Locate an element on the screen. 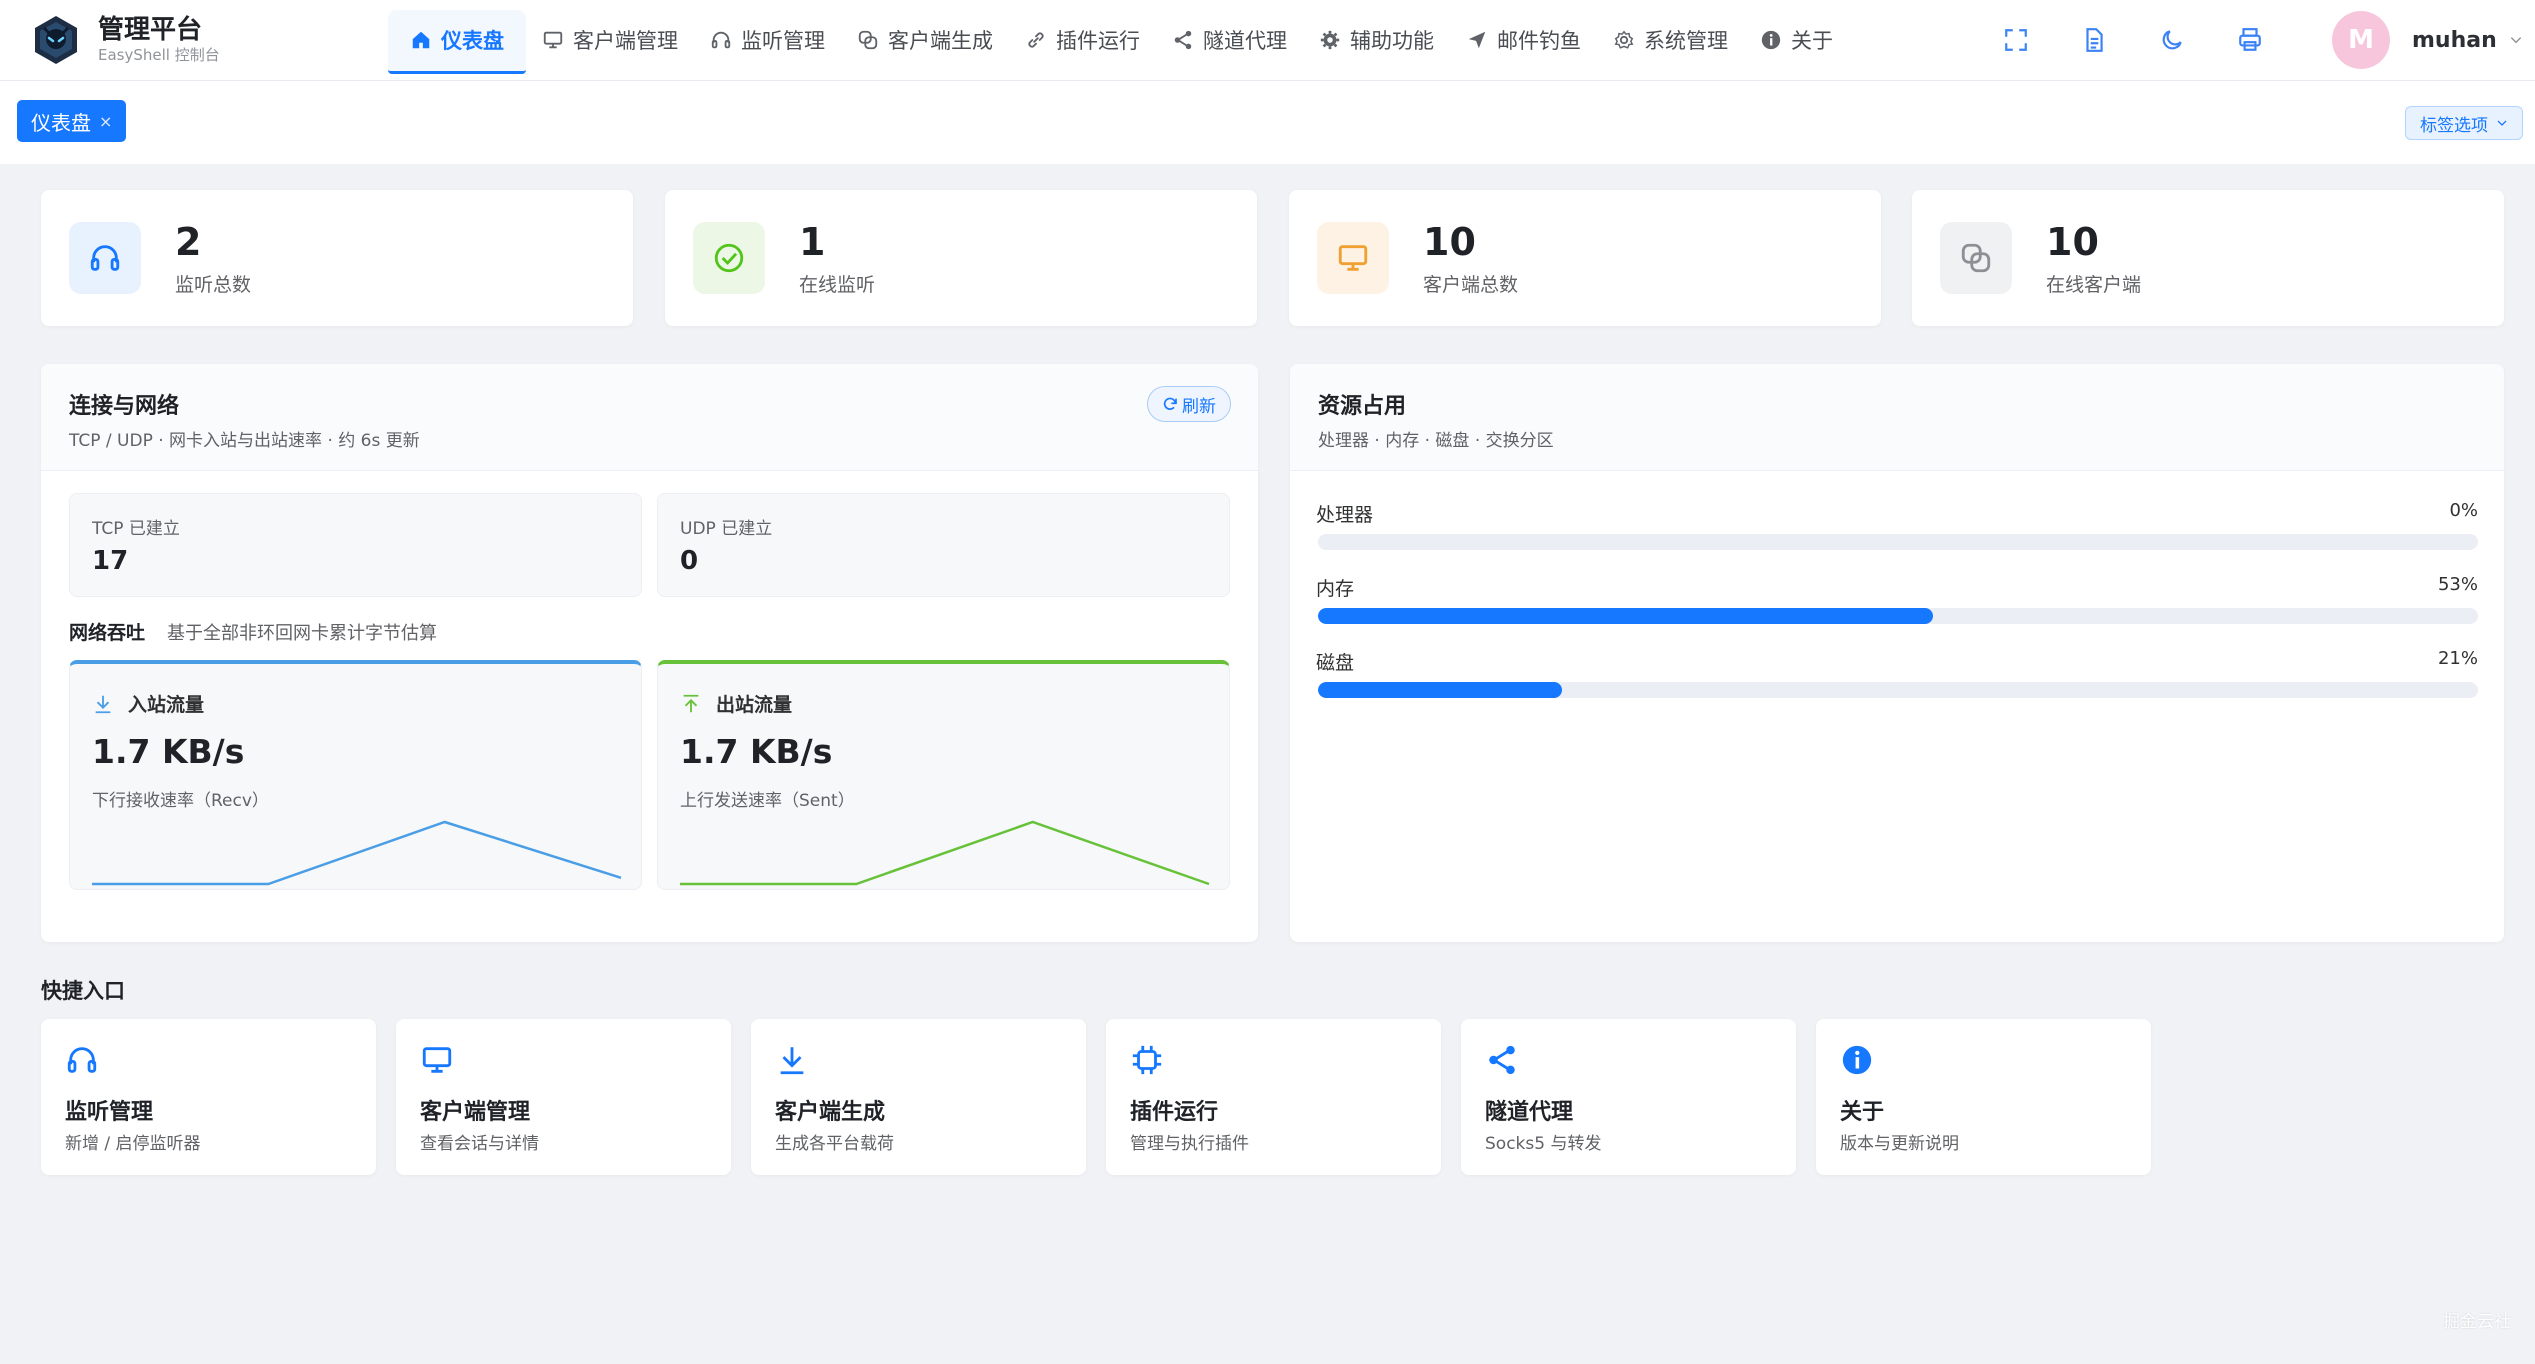 This screenshot has height=1364, width=2535. nav-label: 邮件钓鱼 is located at coordinates (1539, 41).